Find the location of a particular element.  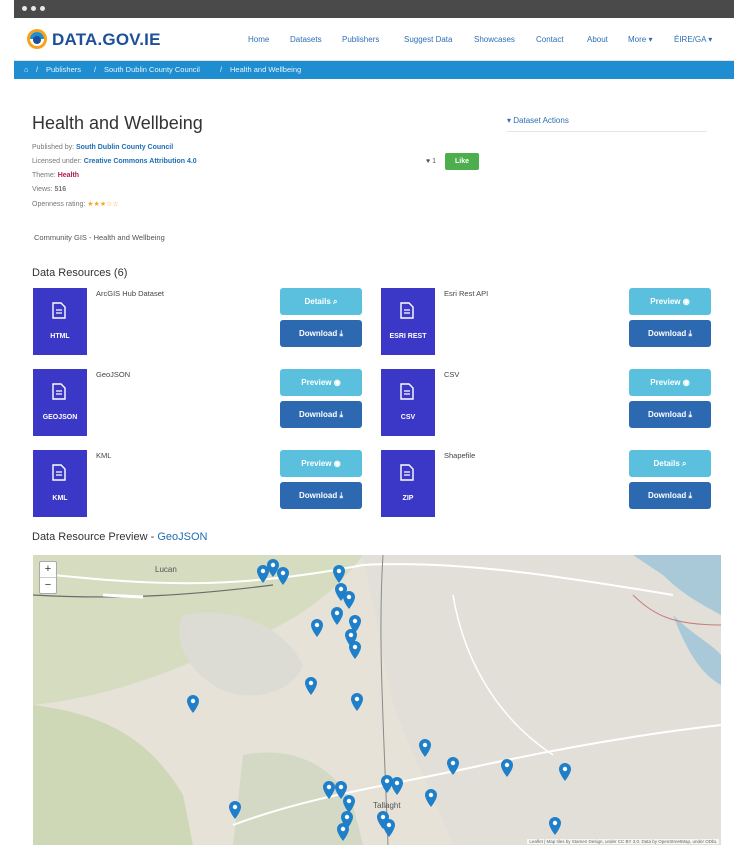

resource-name: GeoJSON is located at coordinates (113, 374).